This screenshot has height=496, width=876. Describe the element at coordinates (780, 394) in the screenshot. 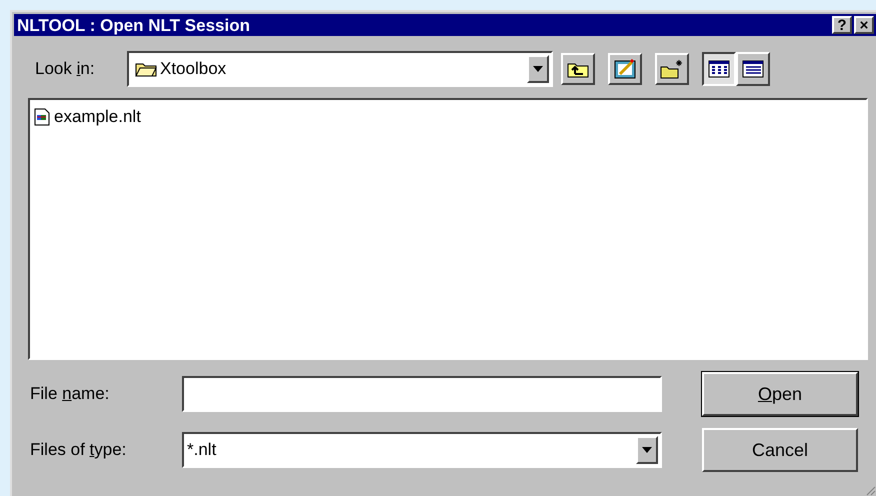

I see `open-button: Open` at that location.